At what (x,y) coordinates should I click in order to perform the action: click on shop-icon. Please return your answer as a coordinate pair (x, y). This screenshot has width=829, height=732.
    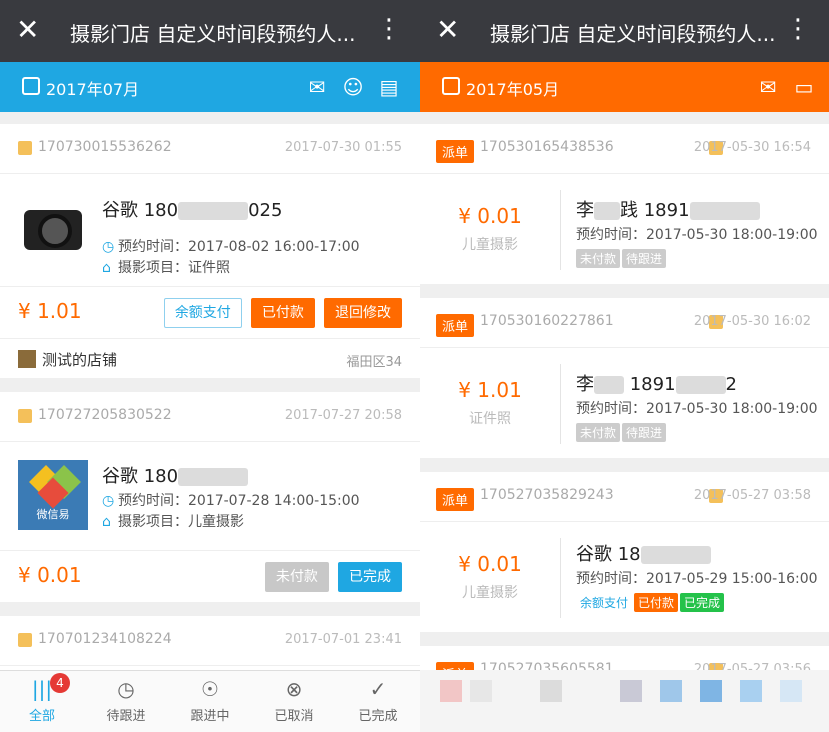
    Looking at the image, I should click on (27, 359).